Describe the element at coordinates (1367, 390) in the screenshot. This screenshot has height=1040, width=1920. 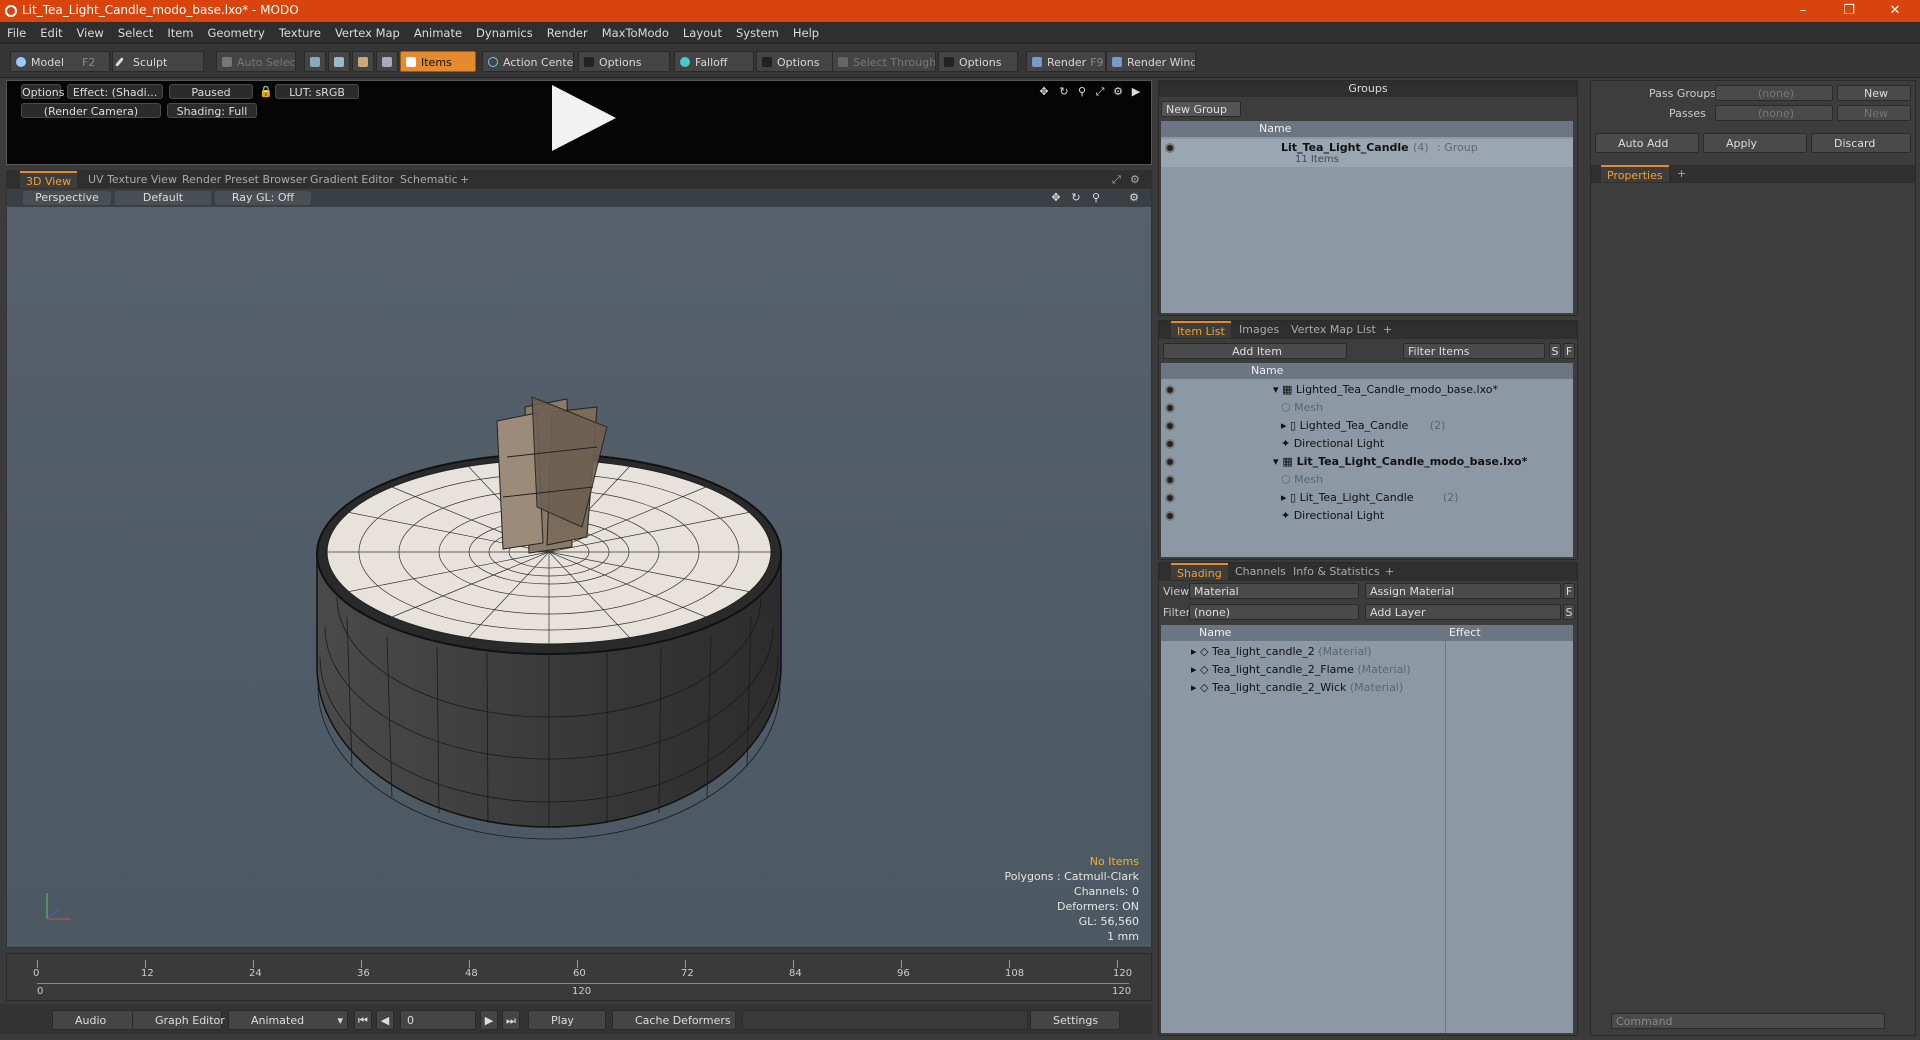
I see `list-item: ▾ ▦ Lighted_Tea_Candle_modo_base.lxo*` at that location.